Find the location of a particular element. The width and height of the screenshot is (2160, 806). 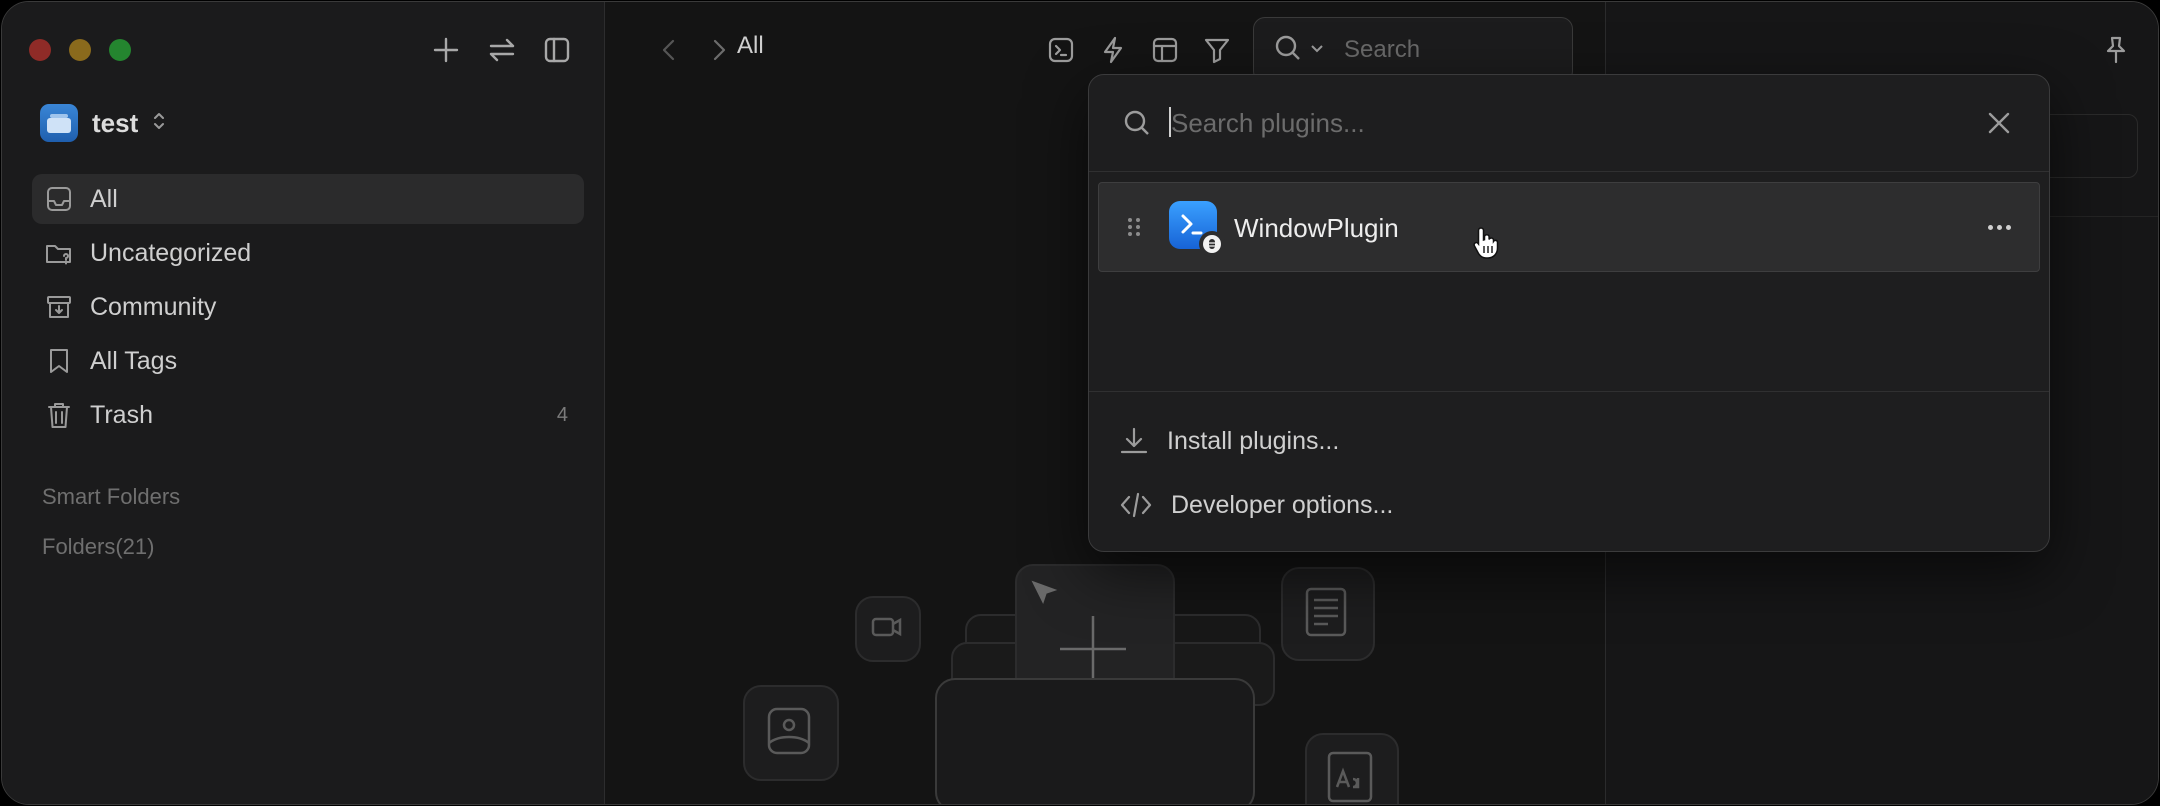

font-tile-icon is located at coordinates (1352, 768).